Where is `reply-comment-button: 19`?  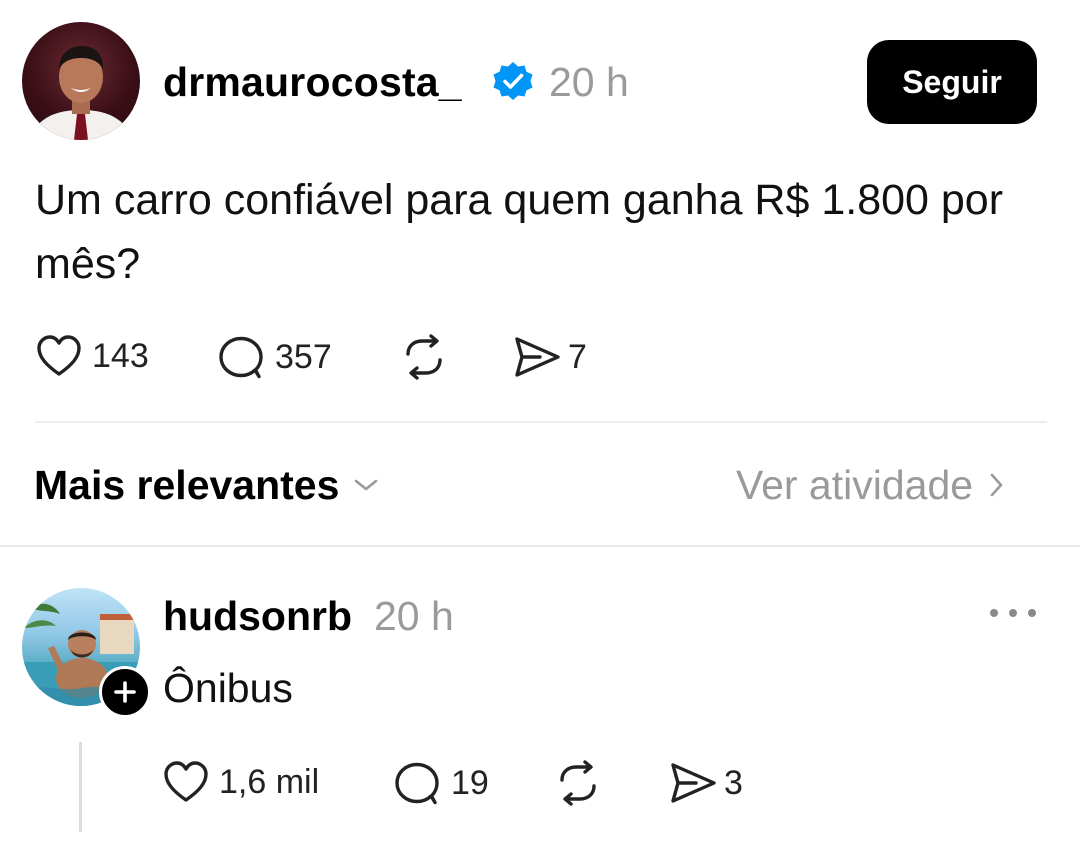
reply-comment-button: 19 is located at coordinates (441, 783).